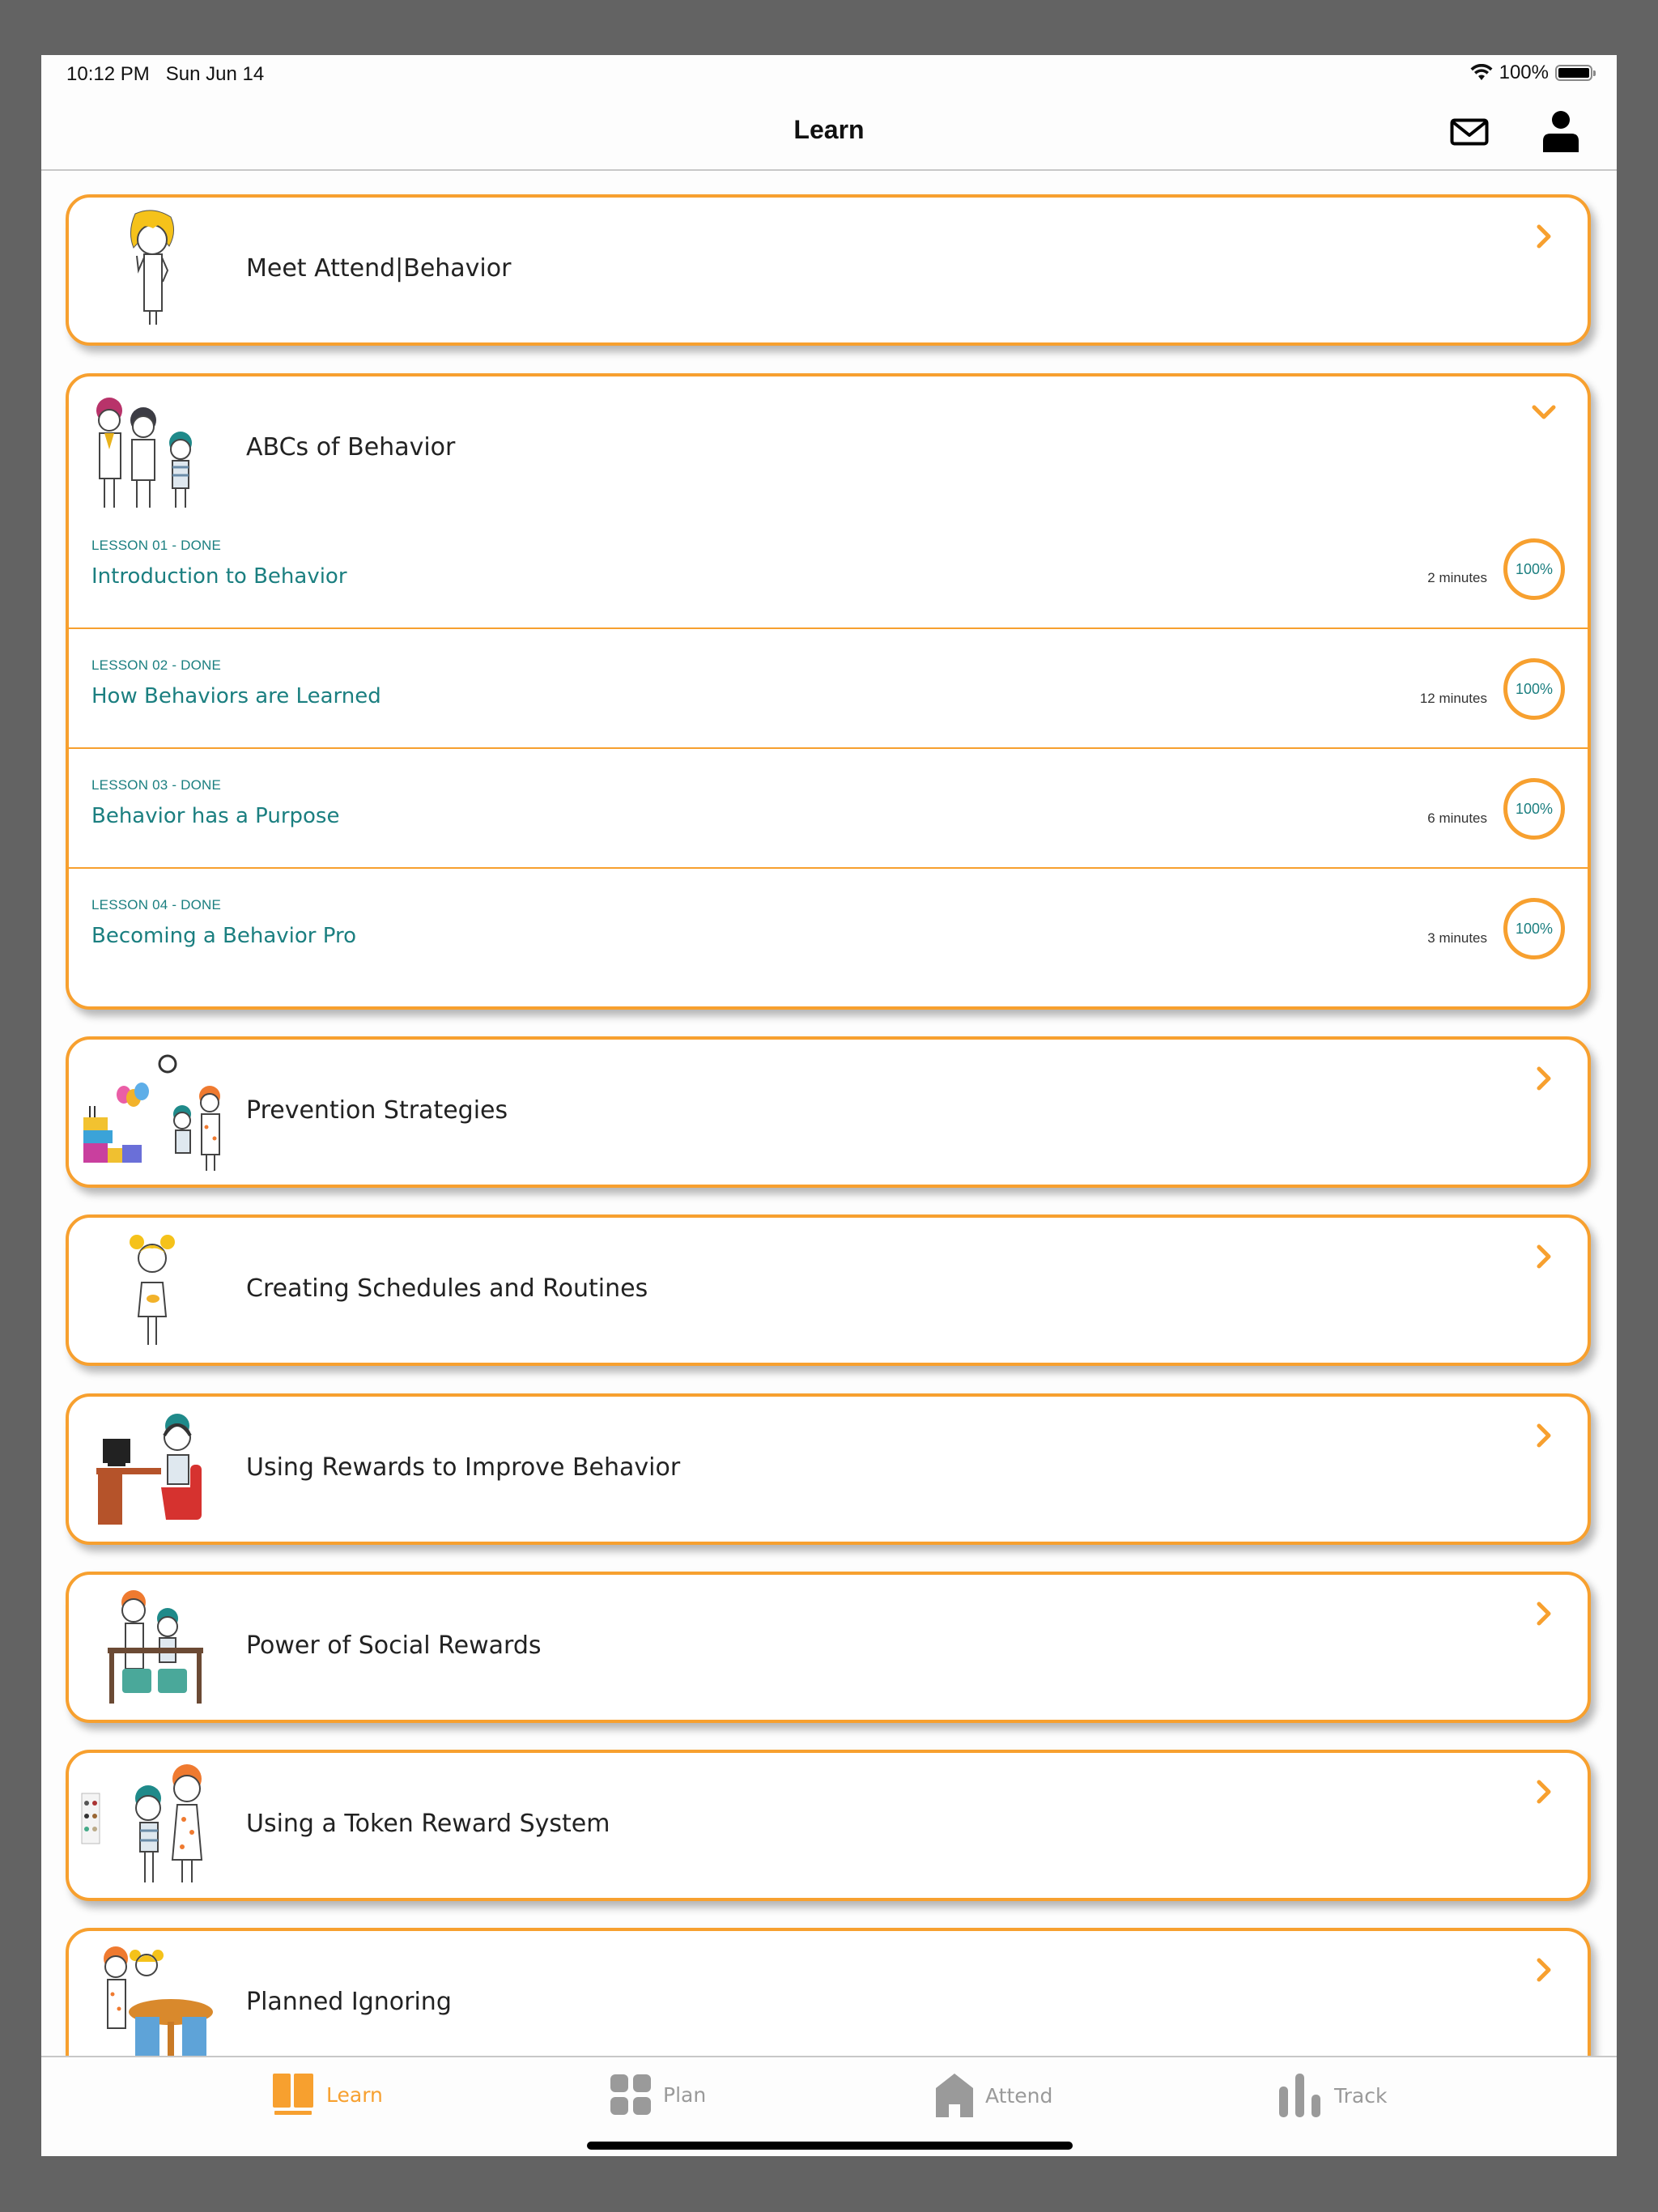 The width and height of the screenshot is (1658, 2212). I want to click on module-card: Creating Schedules and Routines, so click(828, 1290).